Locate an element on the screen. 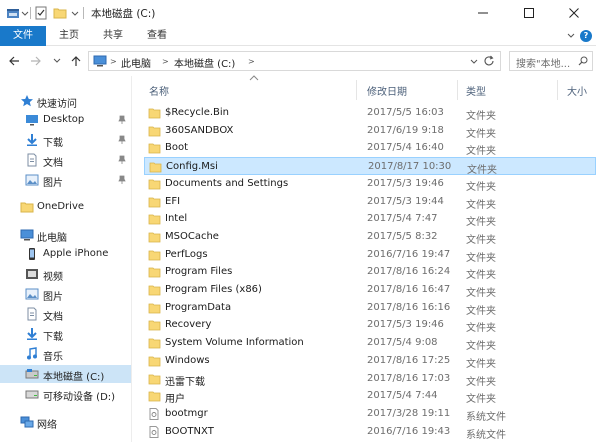  tab-home: 主页 is located at coordinates (69, 36).